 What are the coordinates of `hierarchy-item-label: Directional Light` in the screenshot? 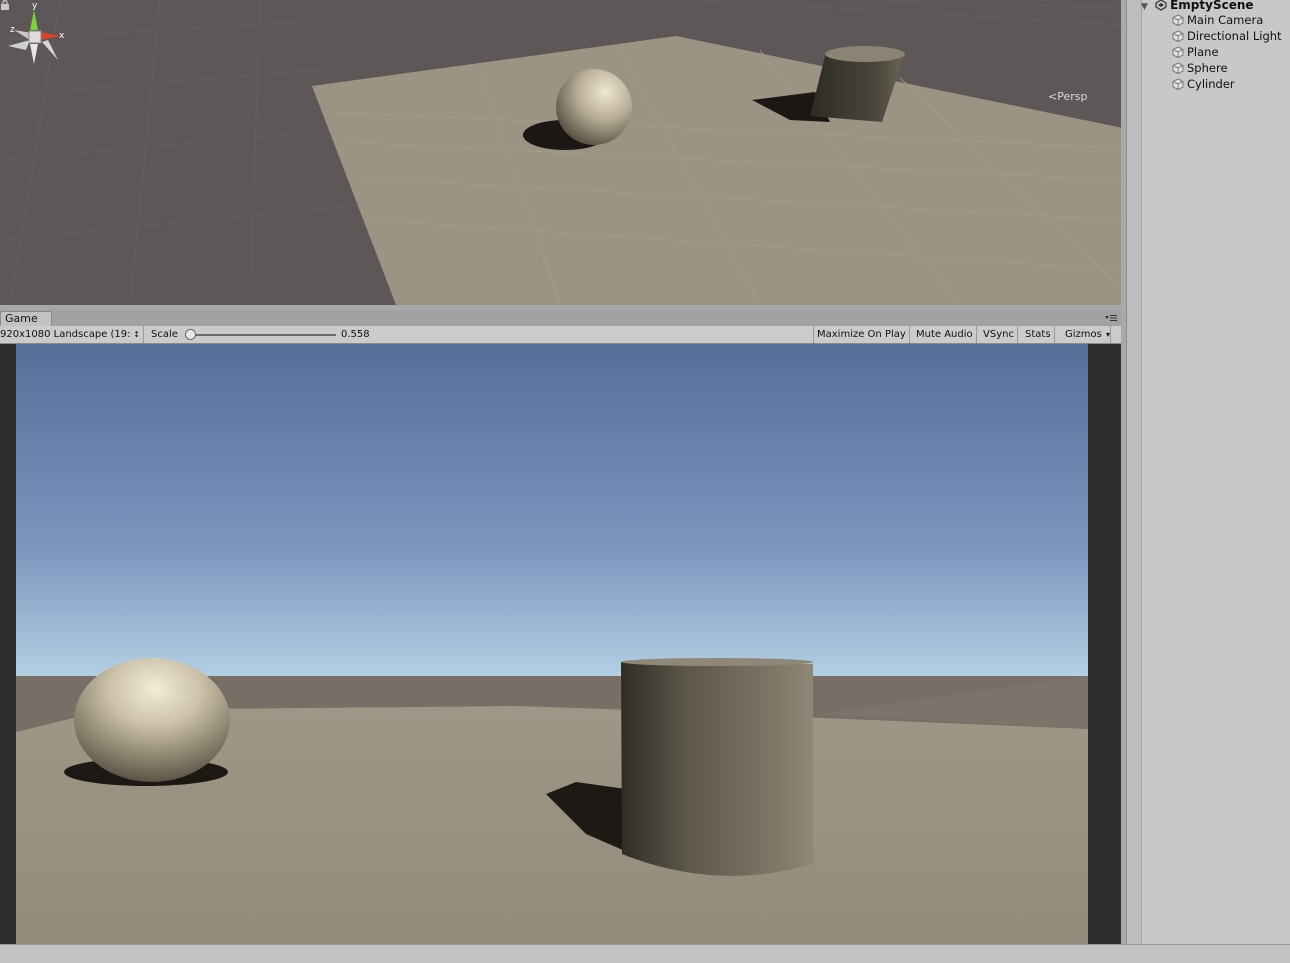 It's located at (1234, 36).